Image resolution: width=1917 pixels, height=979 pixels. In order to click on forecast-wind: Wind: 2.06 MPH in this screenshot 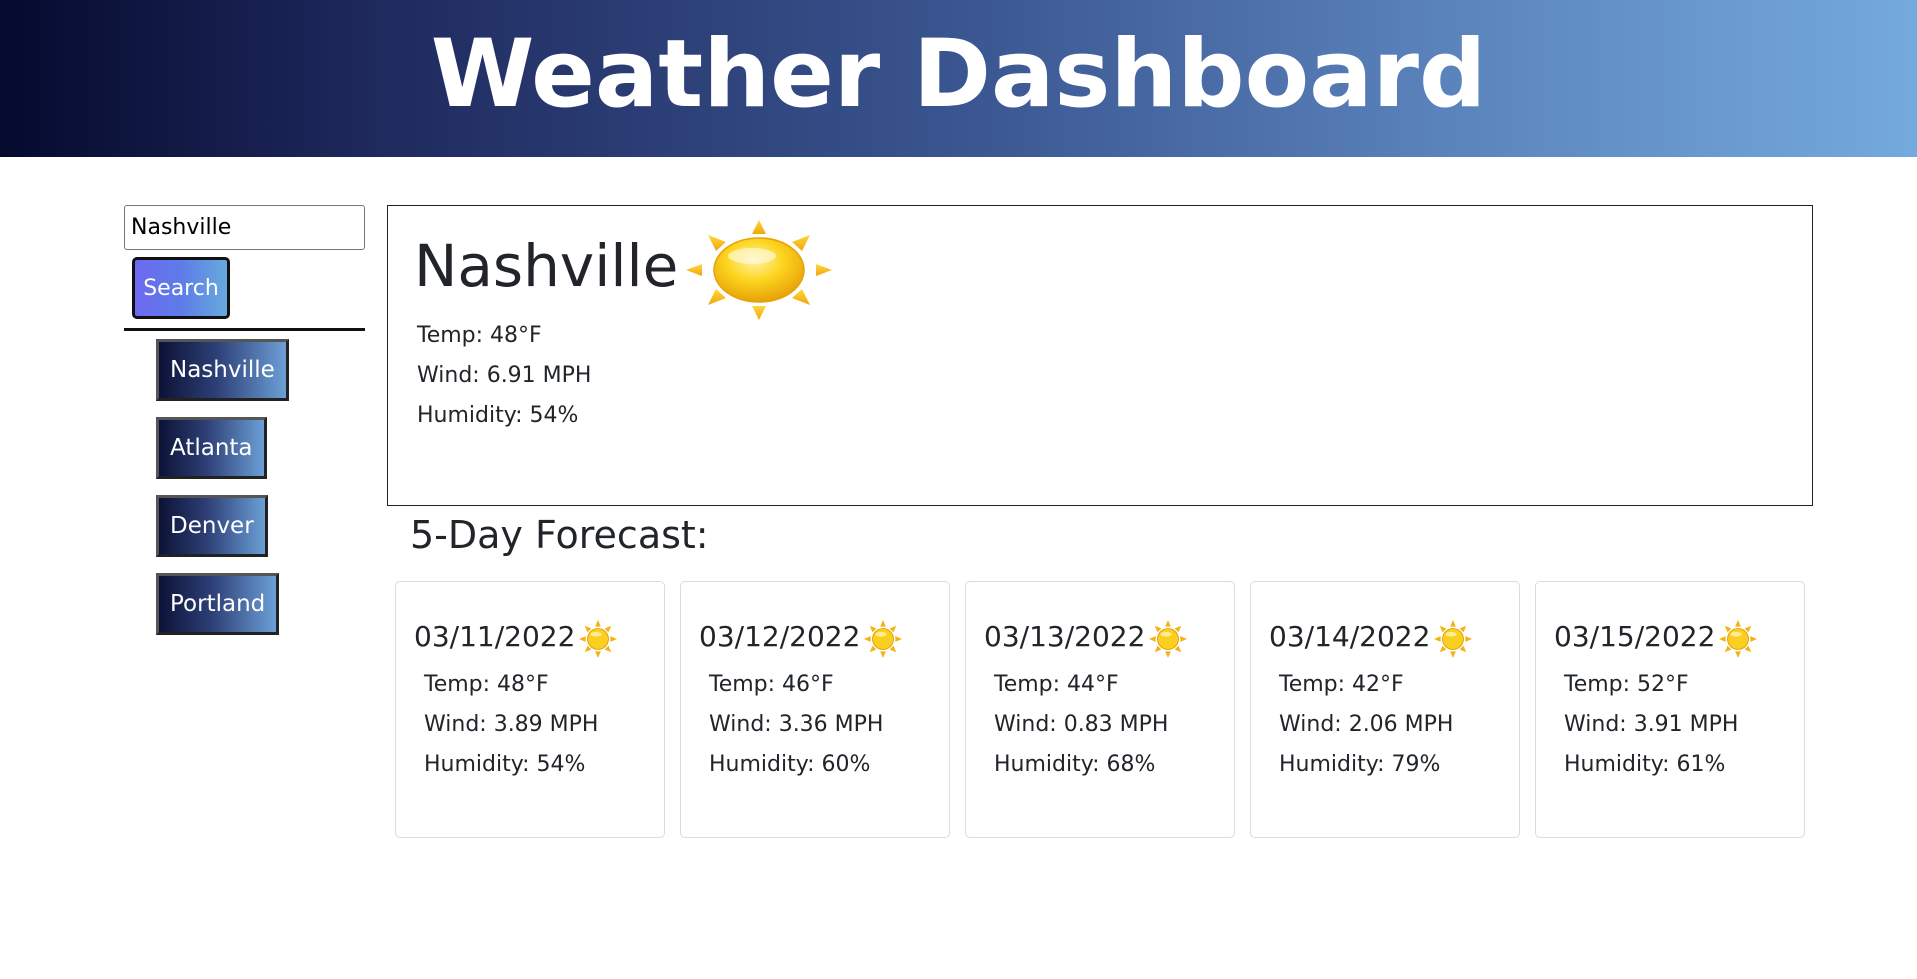, I will do `click(1366, 724)`.